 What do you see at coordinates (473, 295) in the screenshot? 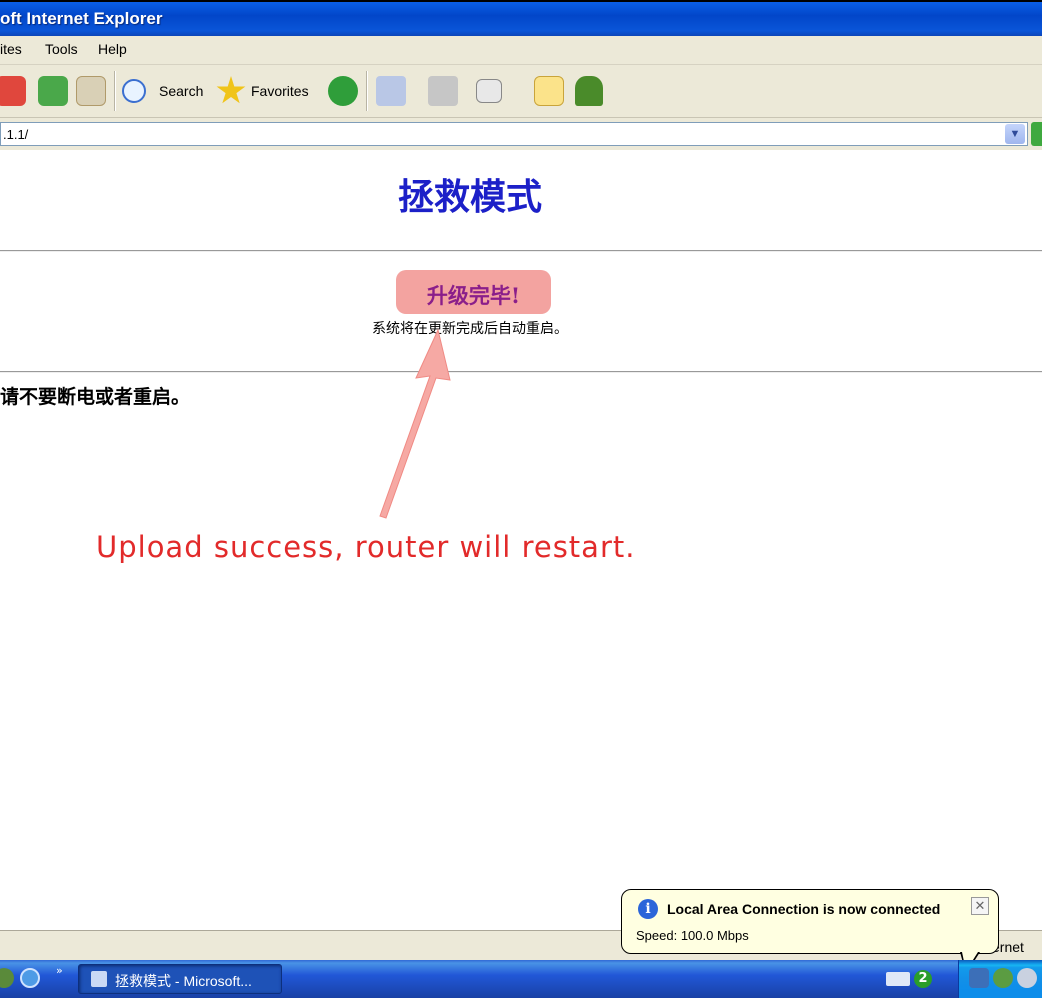
I see `status-badge-text: 升级完毕!` at bounding box center [473, 295].